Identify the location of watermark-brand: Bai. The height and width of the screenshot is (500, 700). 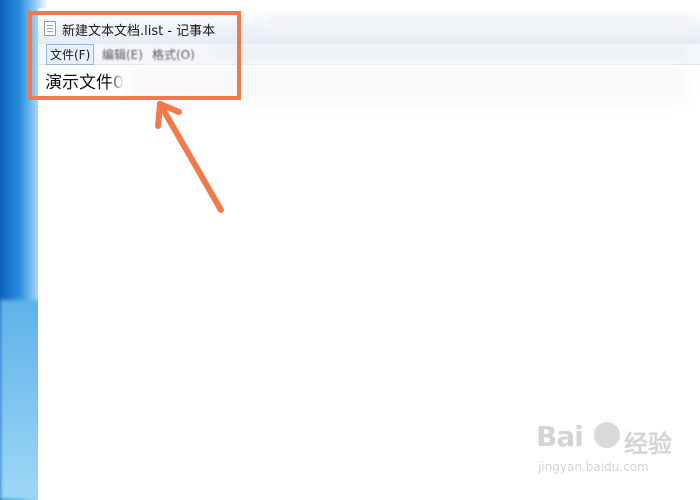
(560, 436).